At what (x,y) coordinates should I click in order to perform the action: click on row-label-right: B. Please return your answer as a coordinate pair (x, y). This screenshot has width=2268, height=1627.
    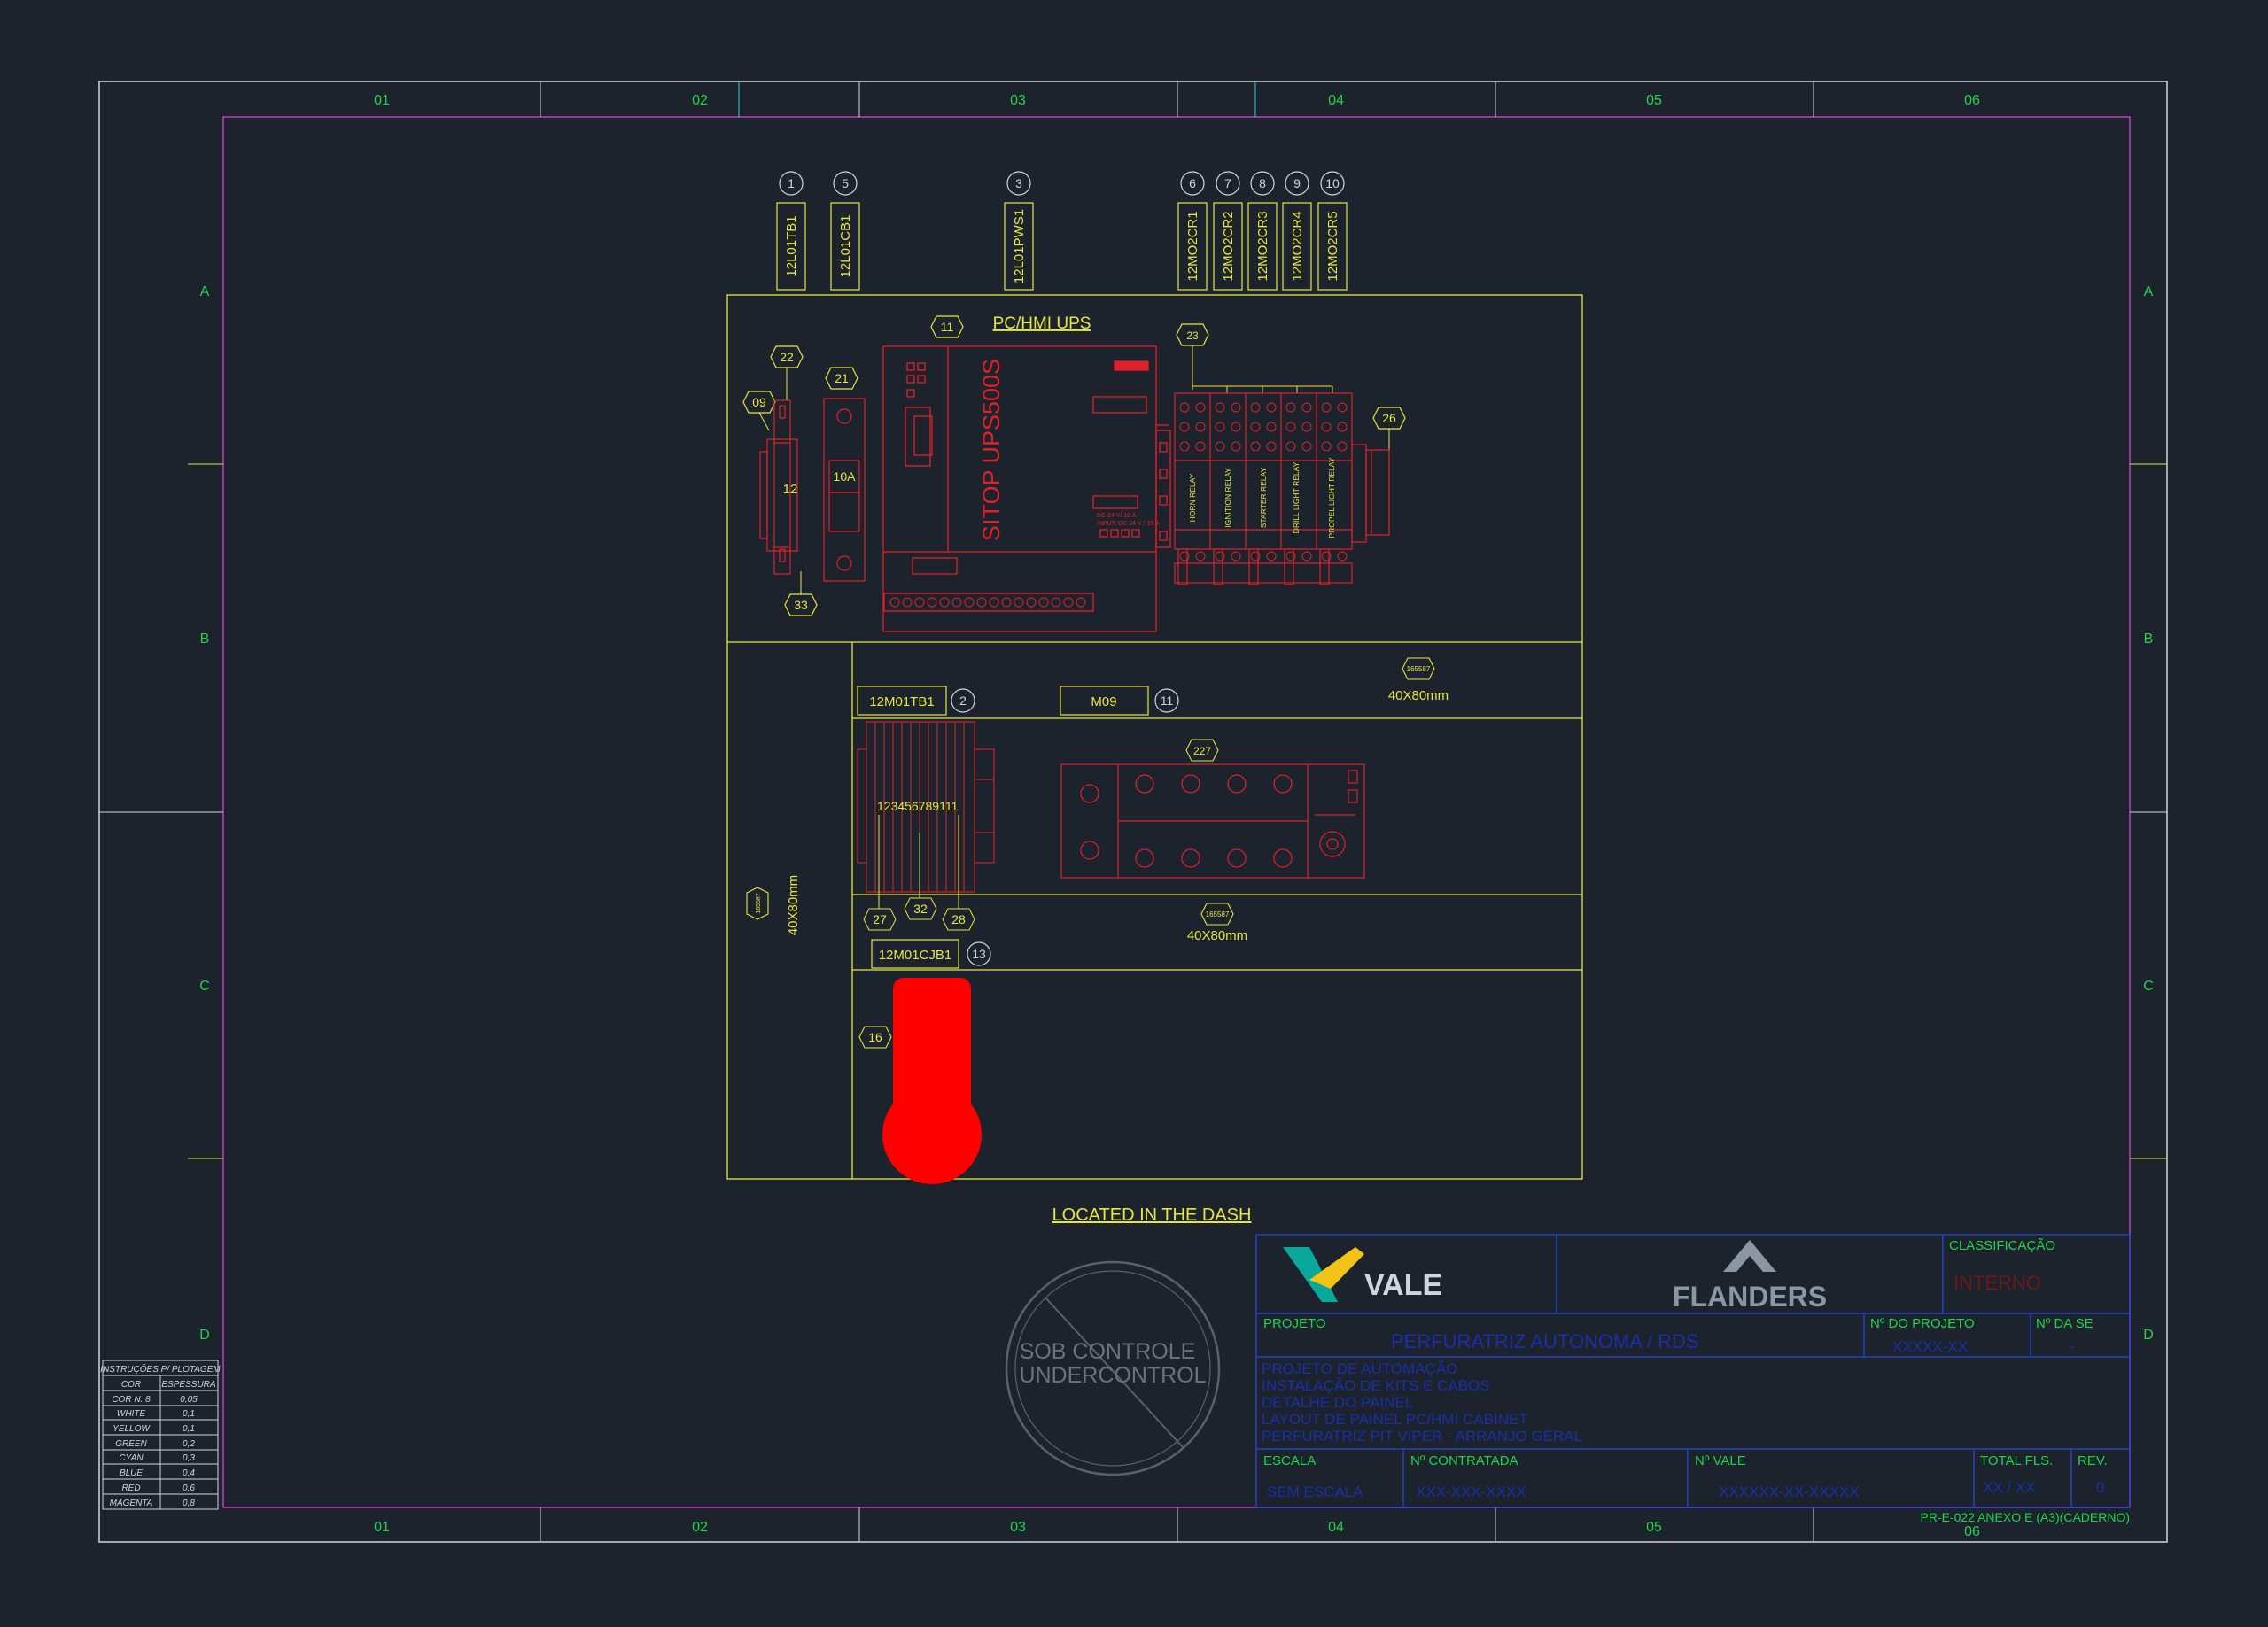
    Looking at the image, I should click on (2149, 639).